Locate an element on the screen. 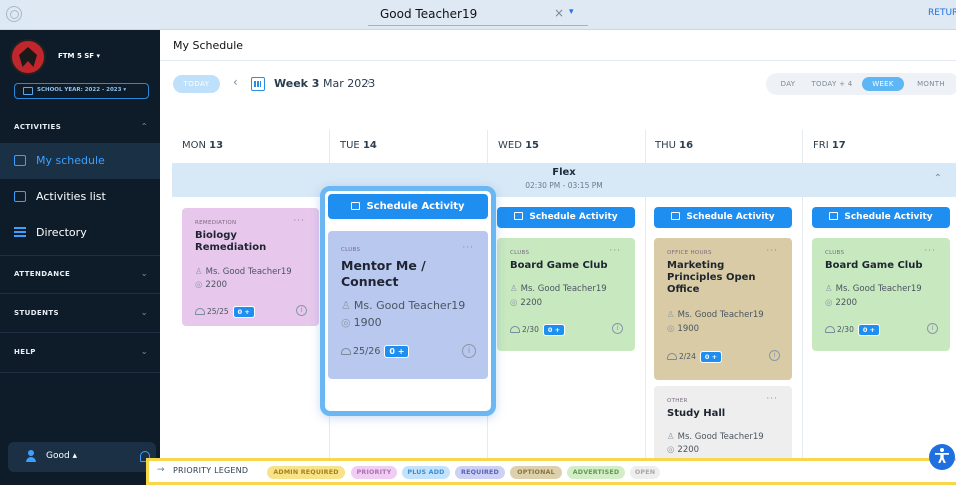  today-button: TODAY is located at coordinates (196, 84).